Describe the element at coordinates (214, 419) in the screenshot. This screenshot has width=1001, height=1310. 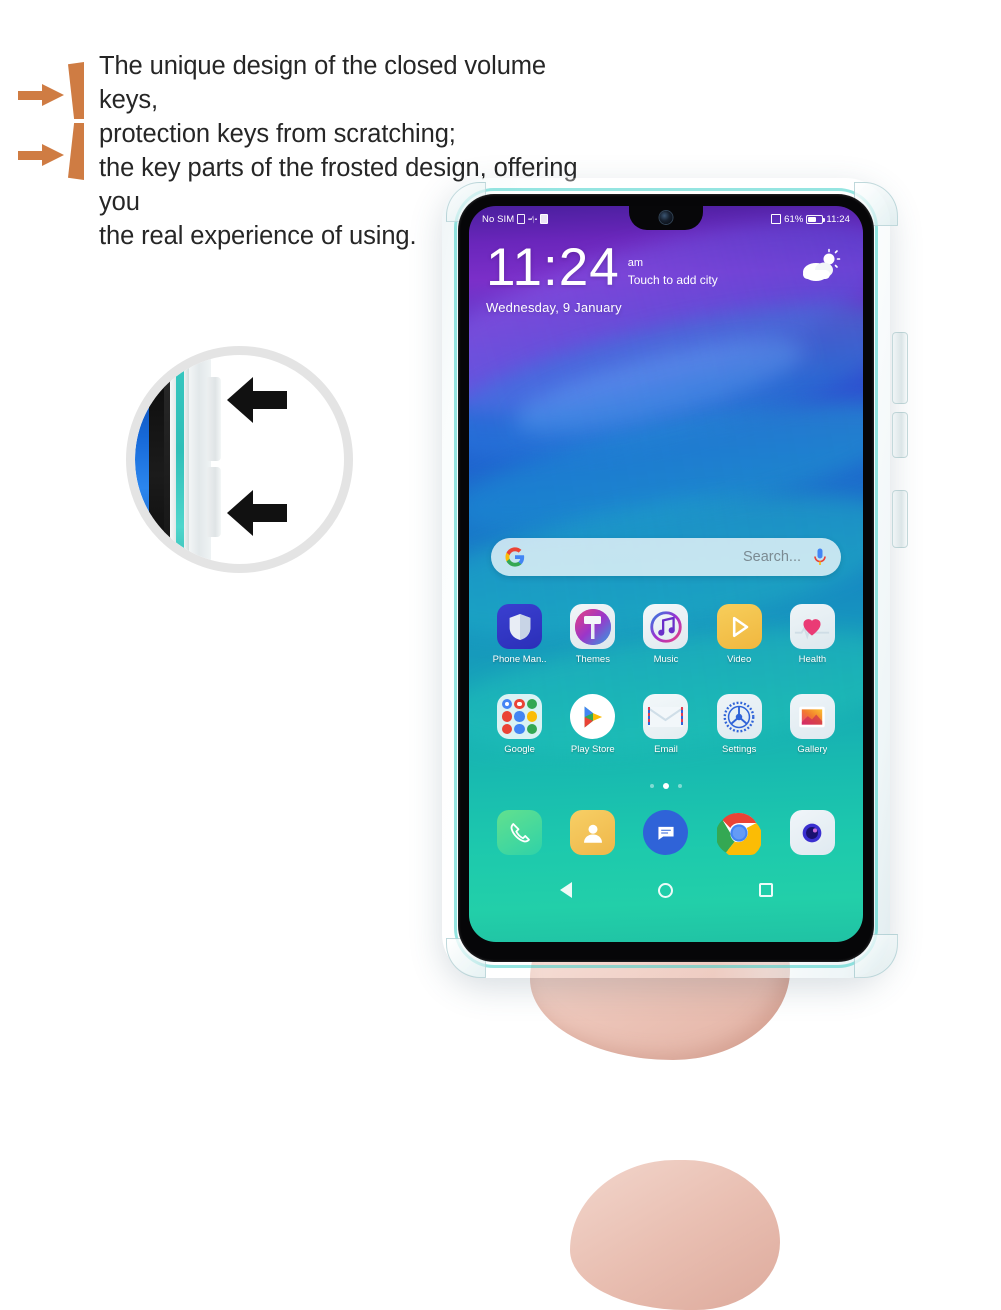
I see `covered-volume-up-key` at that location.